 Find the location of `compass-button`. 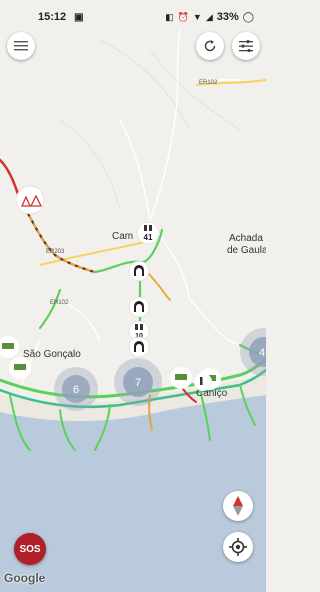

compass-button is located at coordinates (238, 506).